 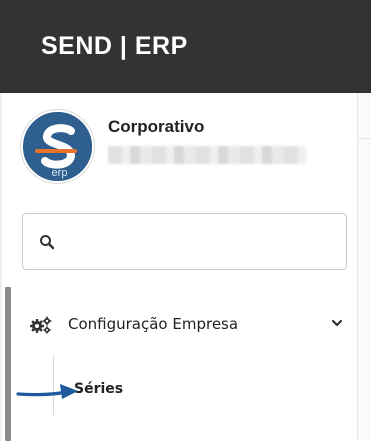 I want to click on gears-icon, so click(x=41, y=325).